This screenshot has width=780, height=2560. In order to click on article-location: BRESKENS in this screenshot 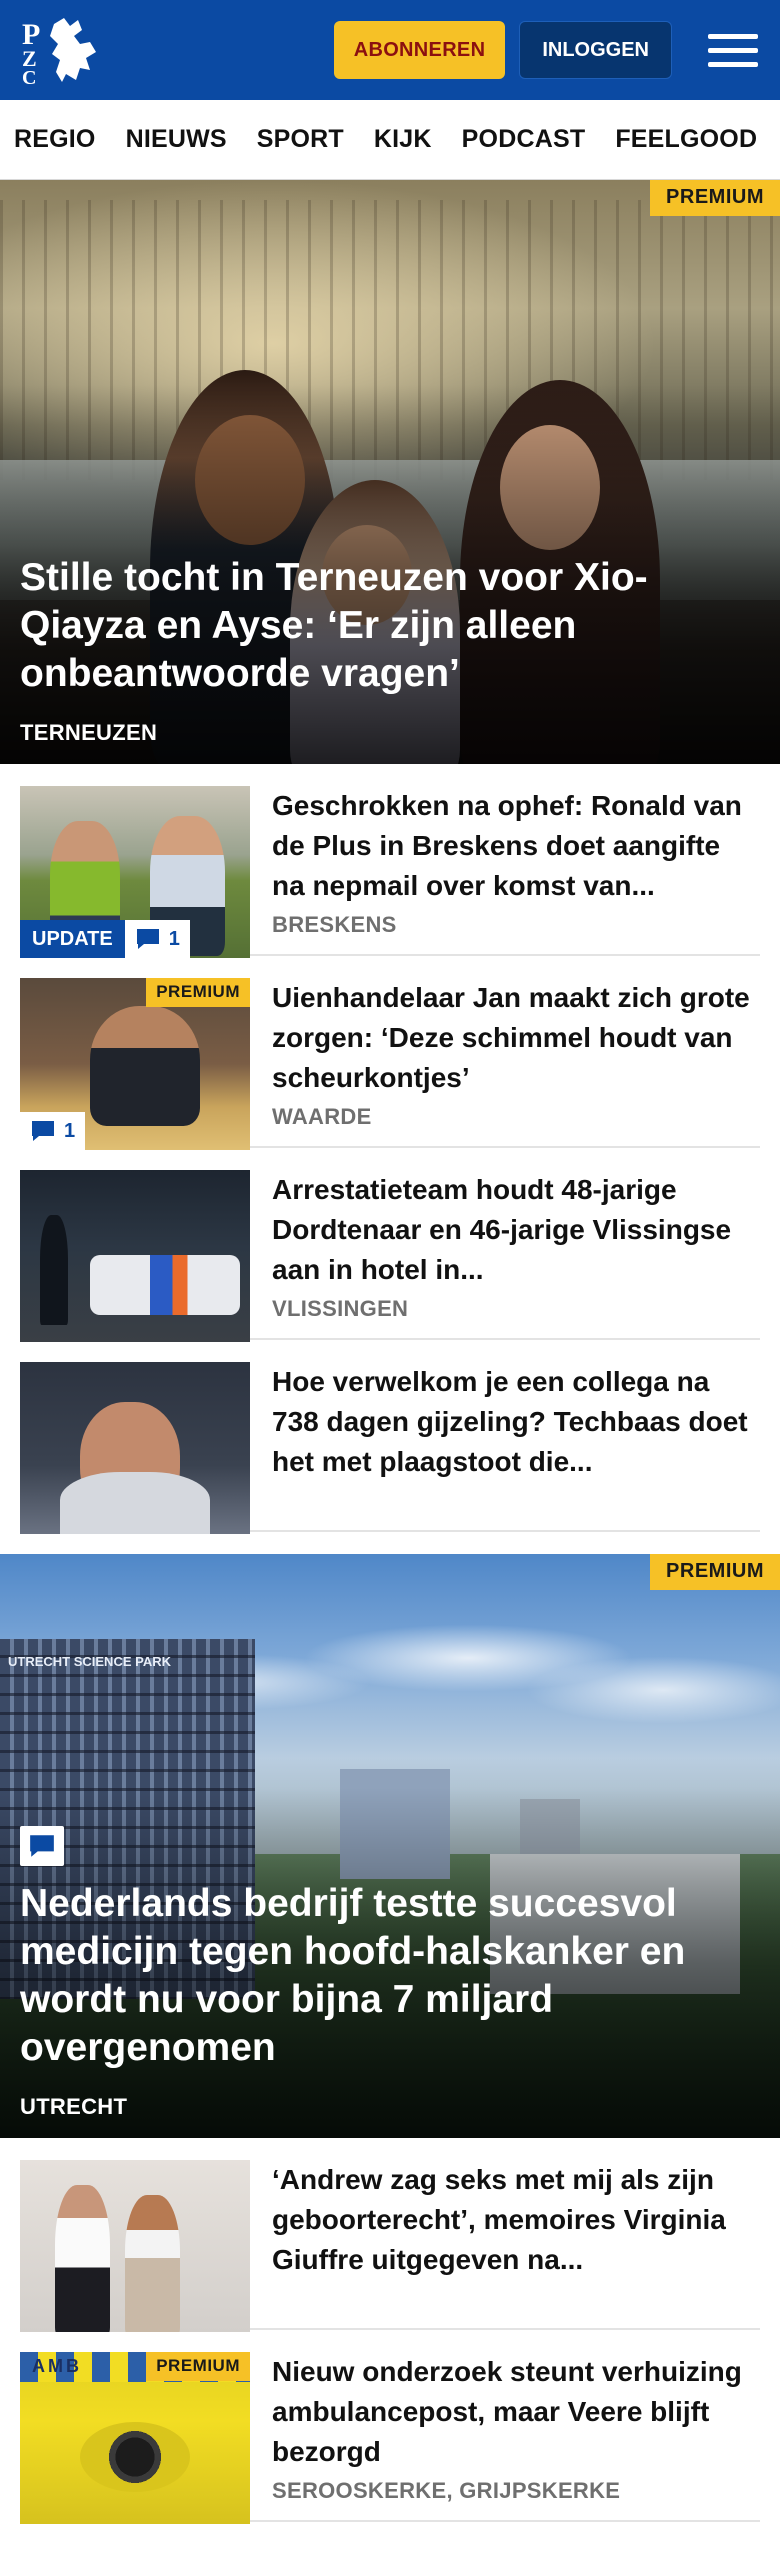, I will do `click(334, 924)`.